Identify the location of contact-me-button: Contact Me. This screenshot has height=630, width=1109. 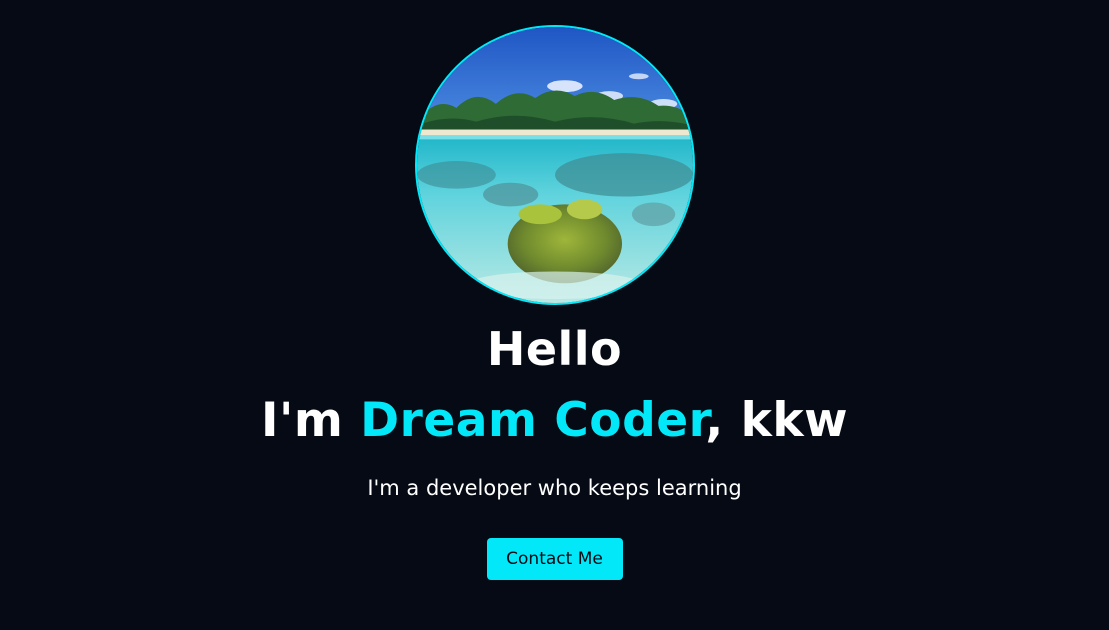
(554, 559).